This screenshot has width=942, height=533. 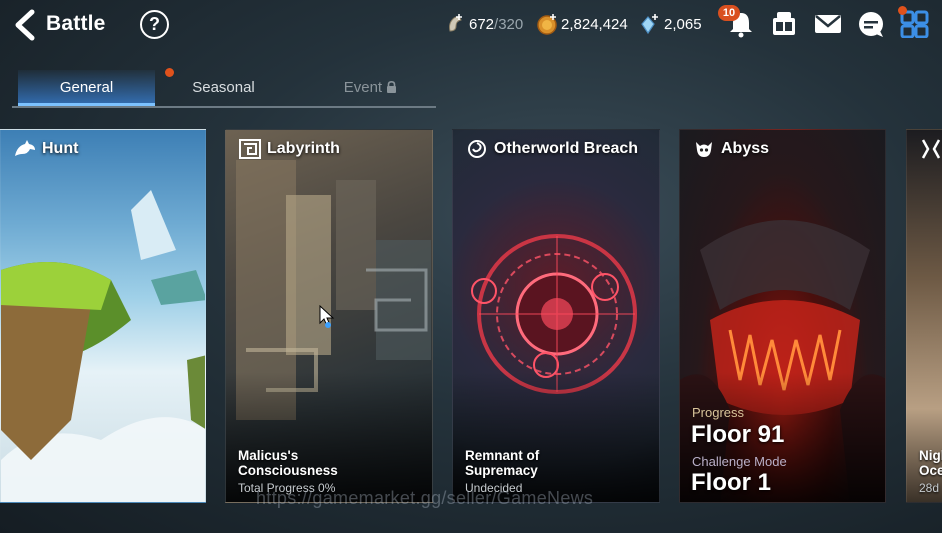 What do you see at coordinates (425, 498) in the screenshot?
I see `watermark-text: https://gamemarket.gg/seller/GameNews` at bounding box center [425, 498].